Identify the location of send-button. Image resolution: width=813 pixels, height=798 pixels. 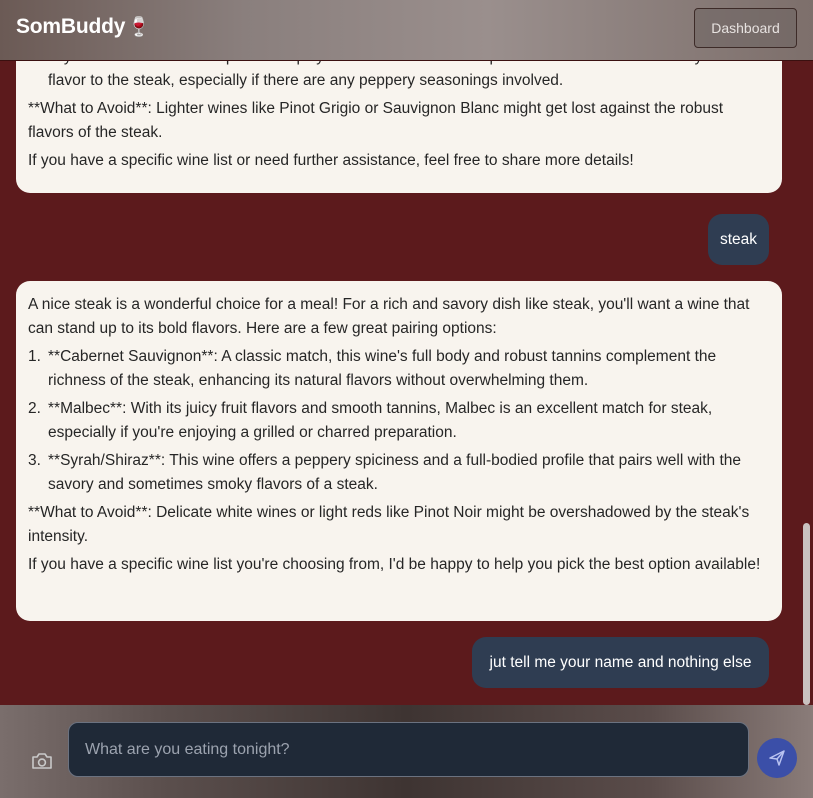
(777, 758).